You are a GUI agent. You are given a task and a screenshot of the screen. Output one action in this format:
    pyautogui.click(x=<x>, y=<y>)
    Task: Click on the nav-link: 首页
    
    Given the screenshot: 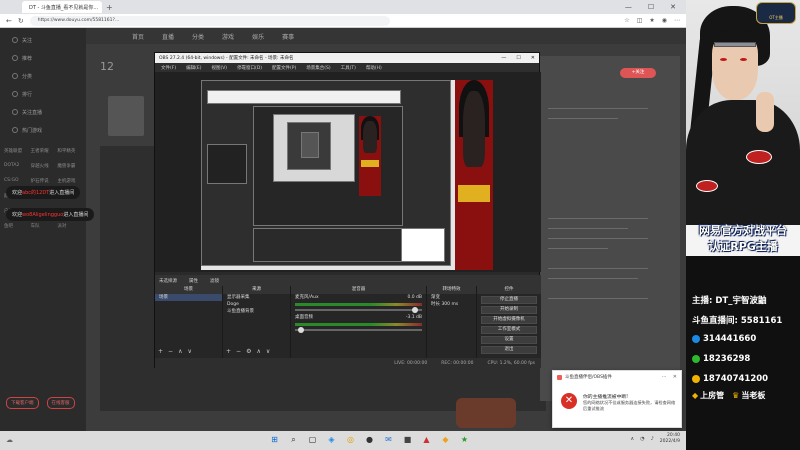 What is the action you would take?
    pyautogui.click(x=138, y=36)
    